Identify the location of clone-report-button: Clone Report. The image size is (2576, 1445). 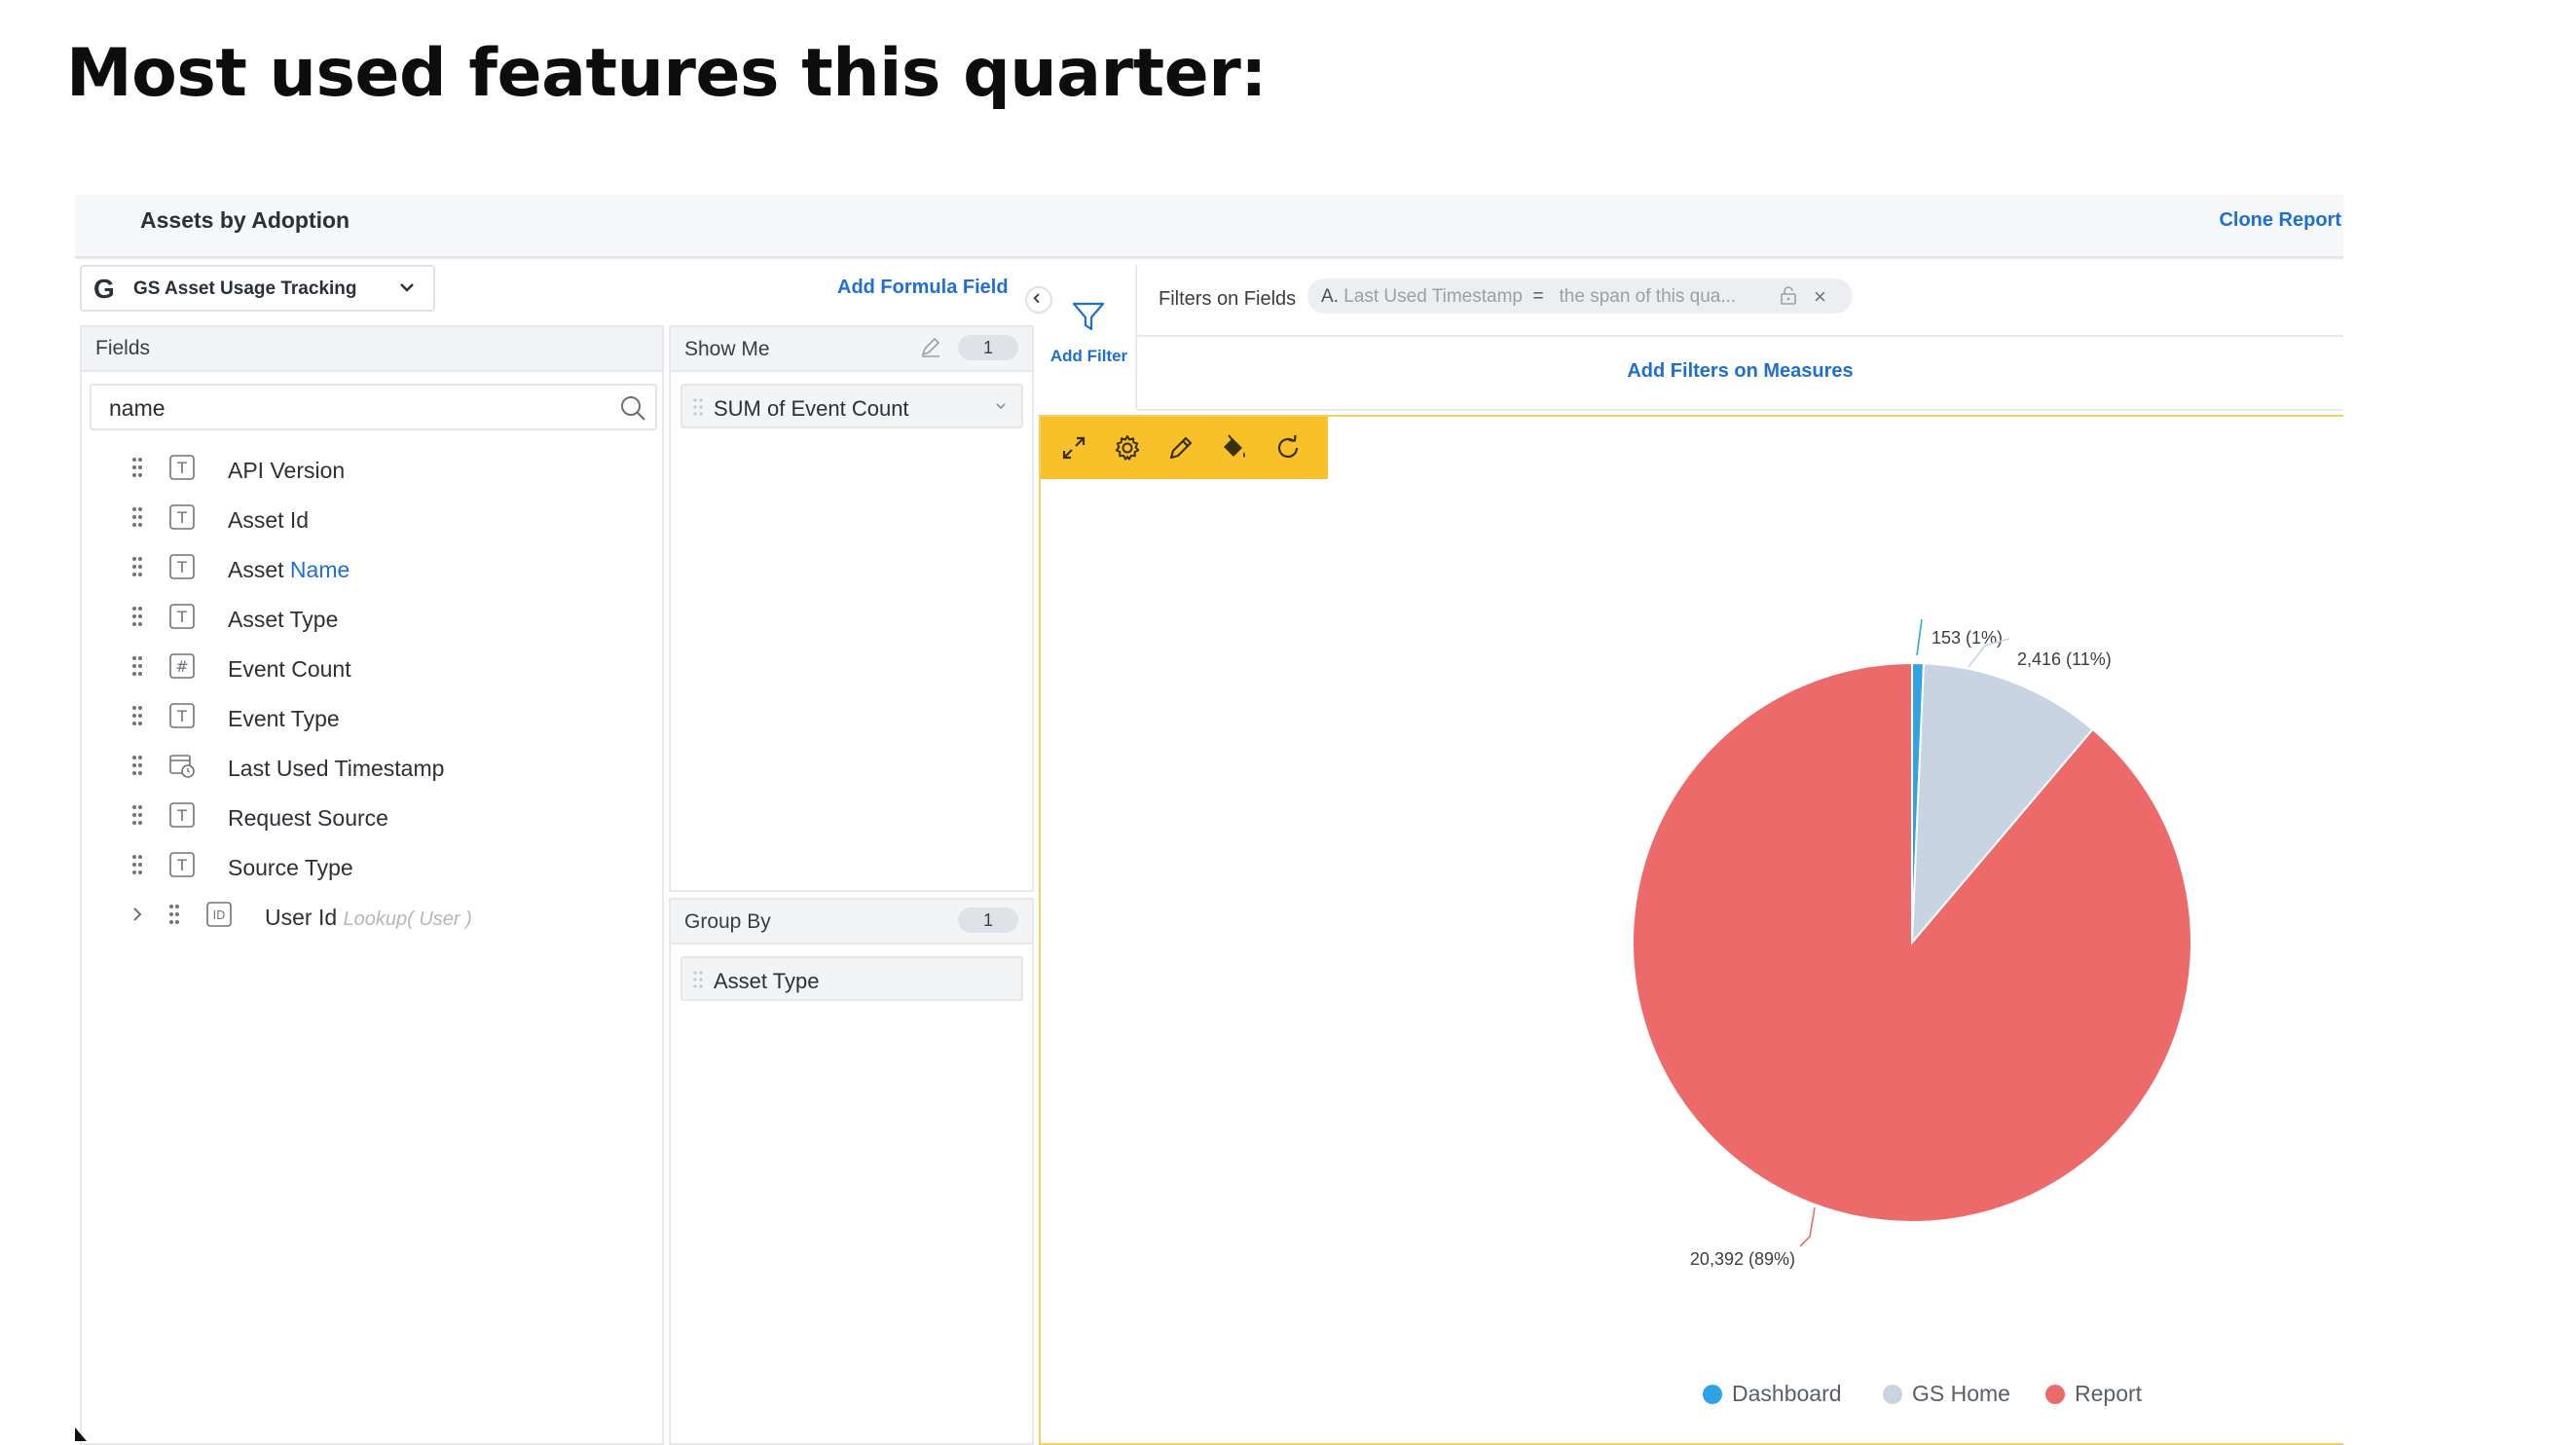
(2280, 220).